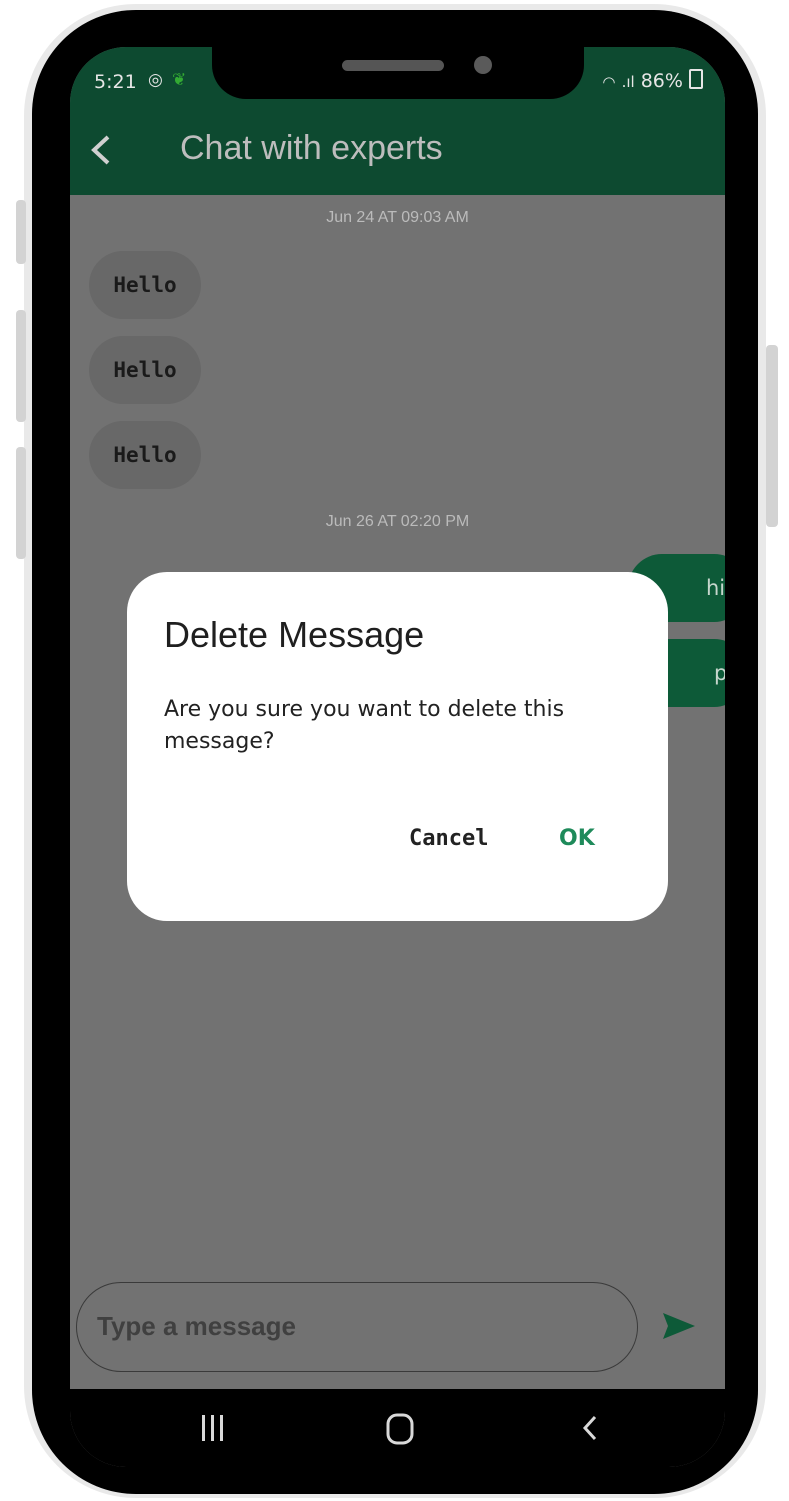 The image size is (789, 1501). What do you see at coordinates (21, 232) in the screenshot?
I see `volume-up-button` at bounding box center [21, 232].